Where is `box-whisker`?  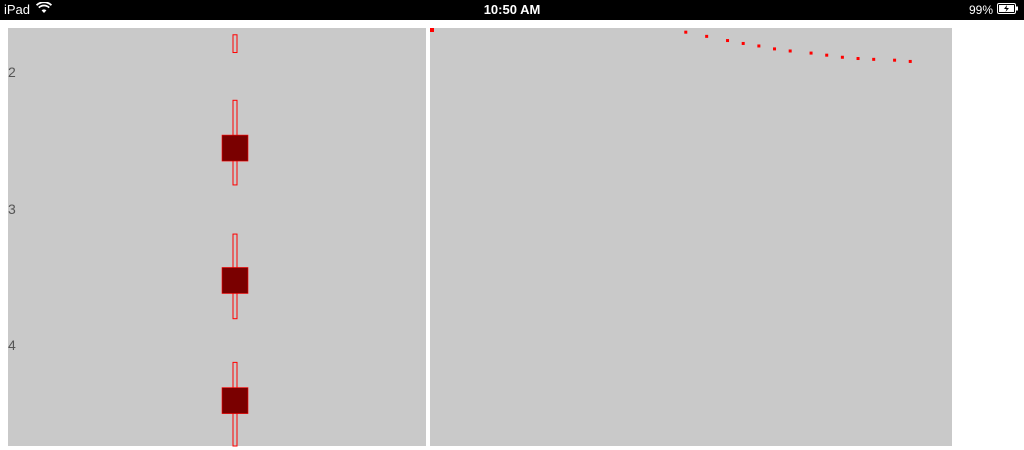
box-whisker is located at coordinates (235, 44).